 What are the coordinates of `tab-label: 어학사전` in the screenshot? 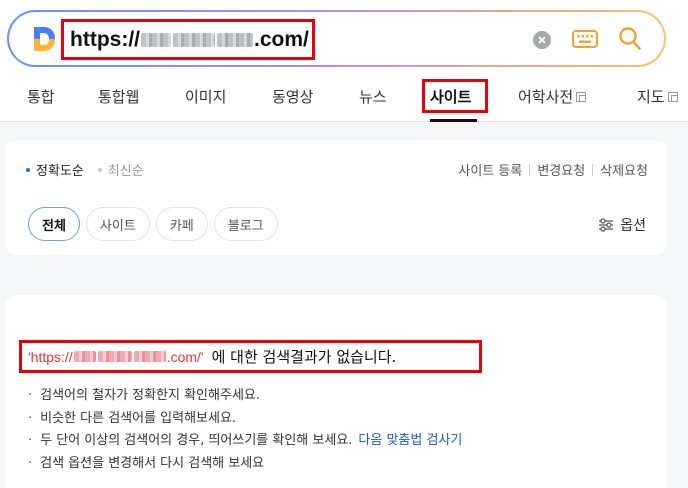 It's located at (546, 97).